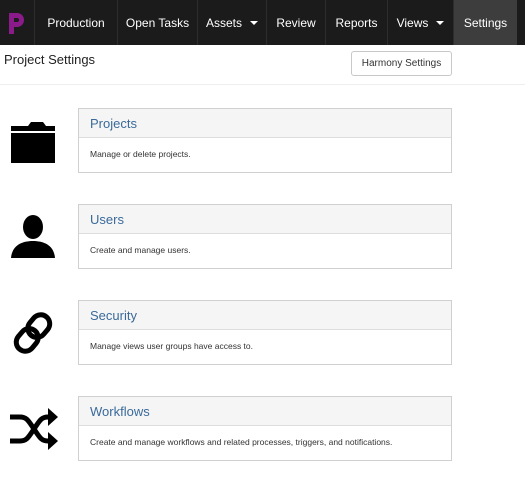  I want to click on nav-settings-label: Settings, so click(485, 22).